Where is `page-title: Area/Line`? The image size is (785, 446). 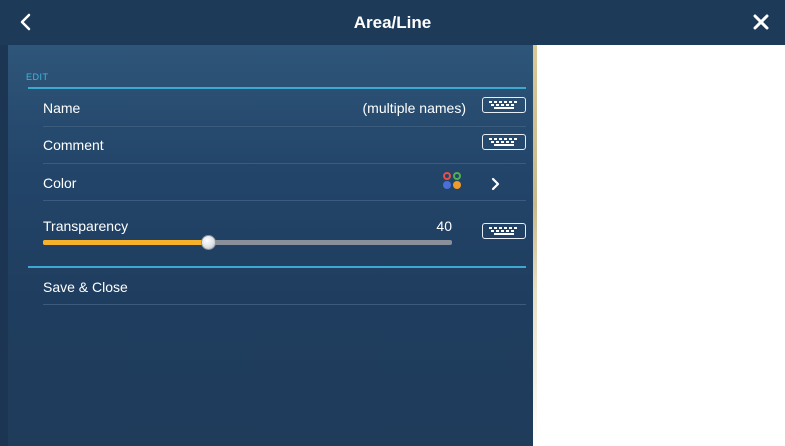 page-title: Area/Line is located at coordinates (392, 22).